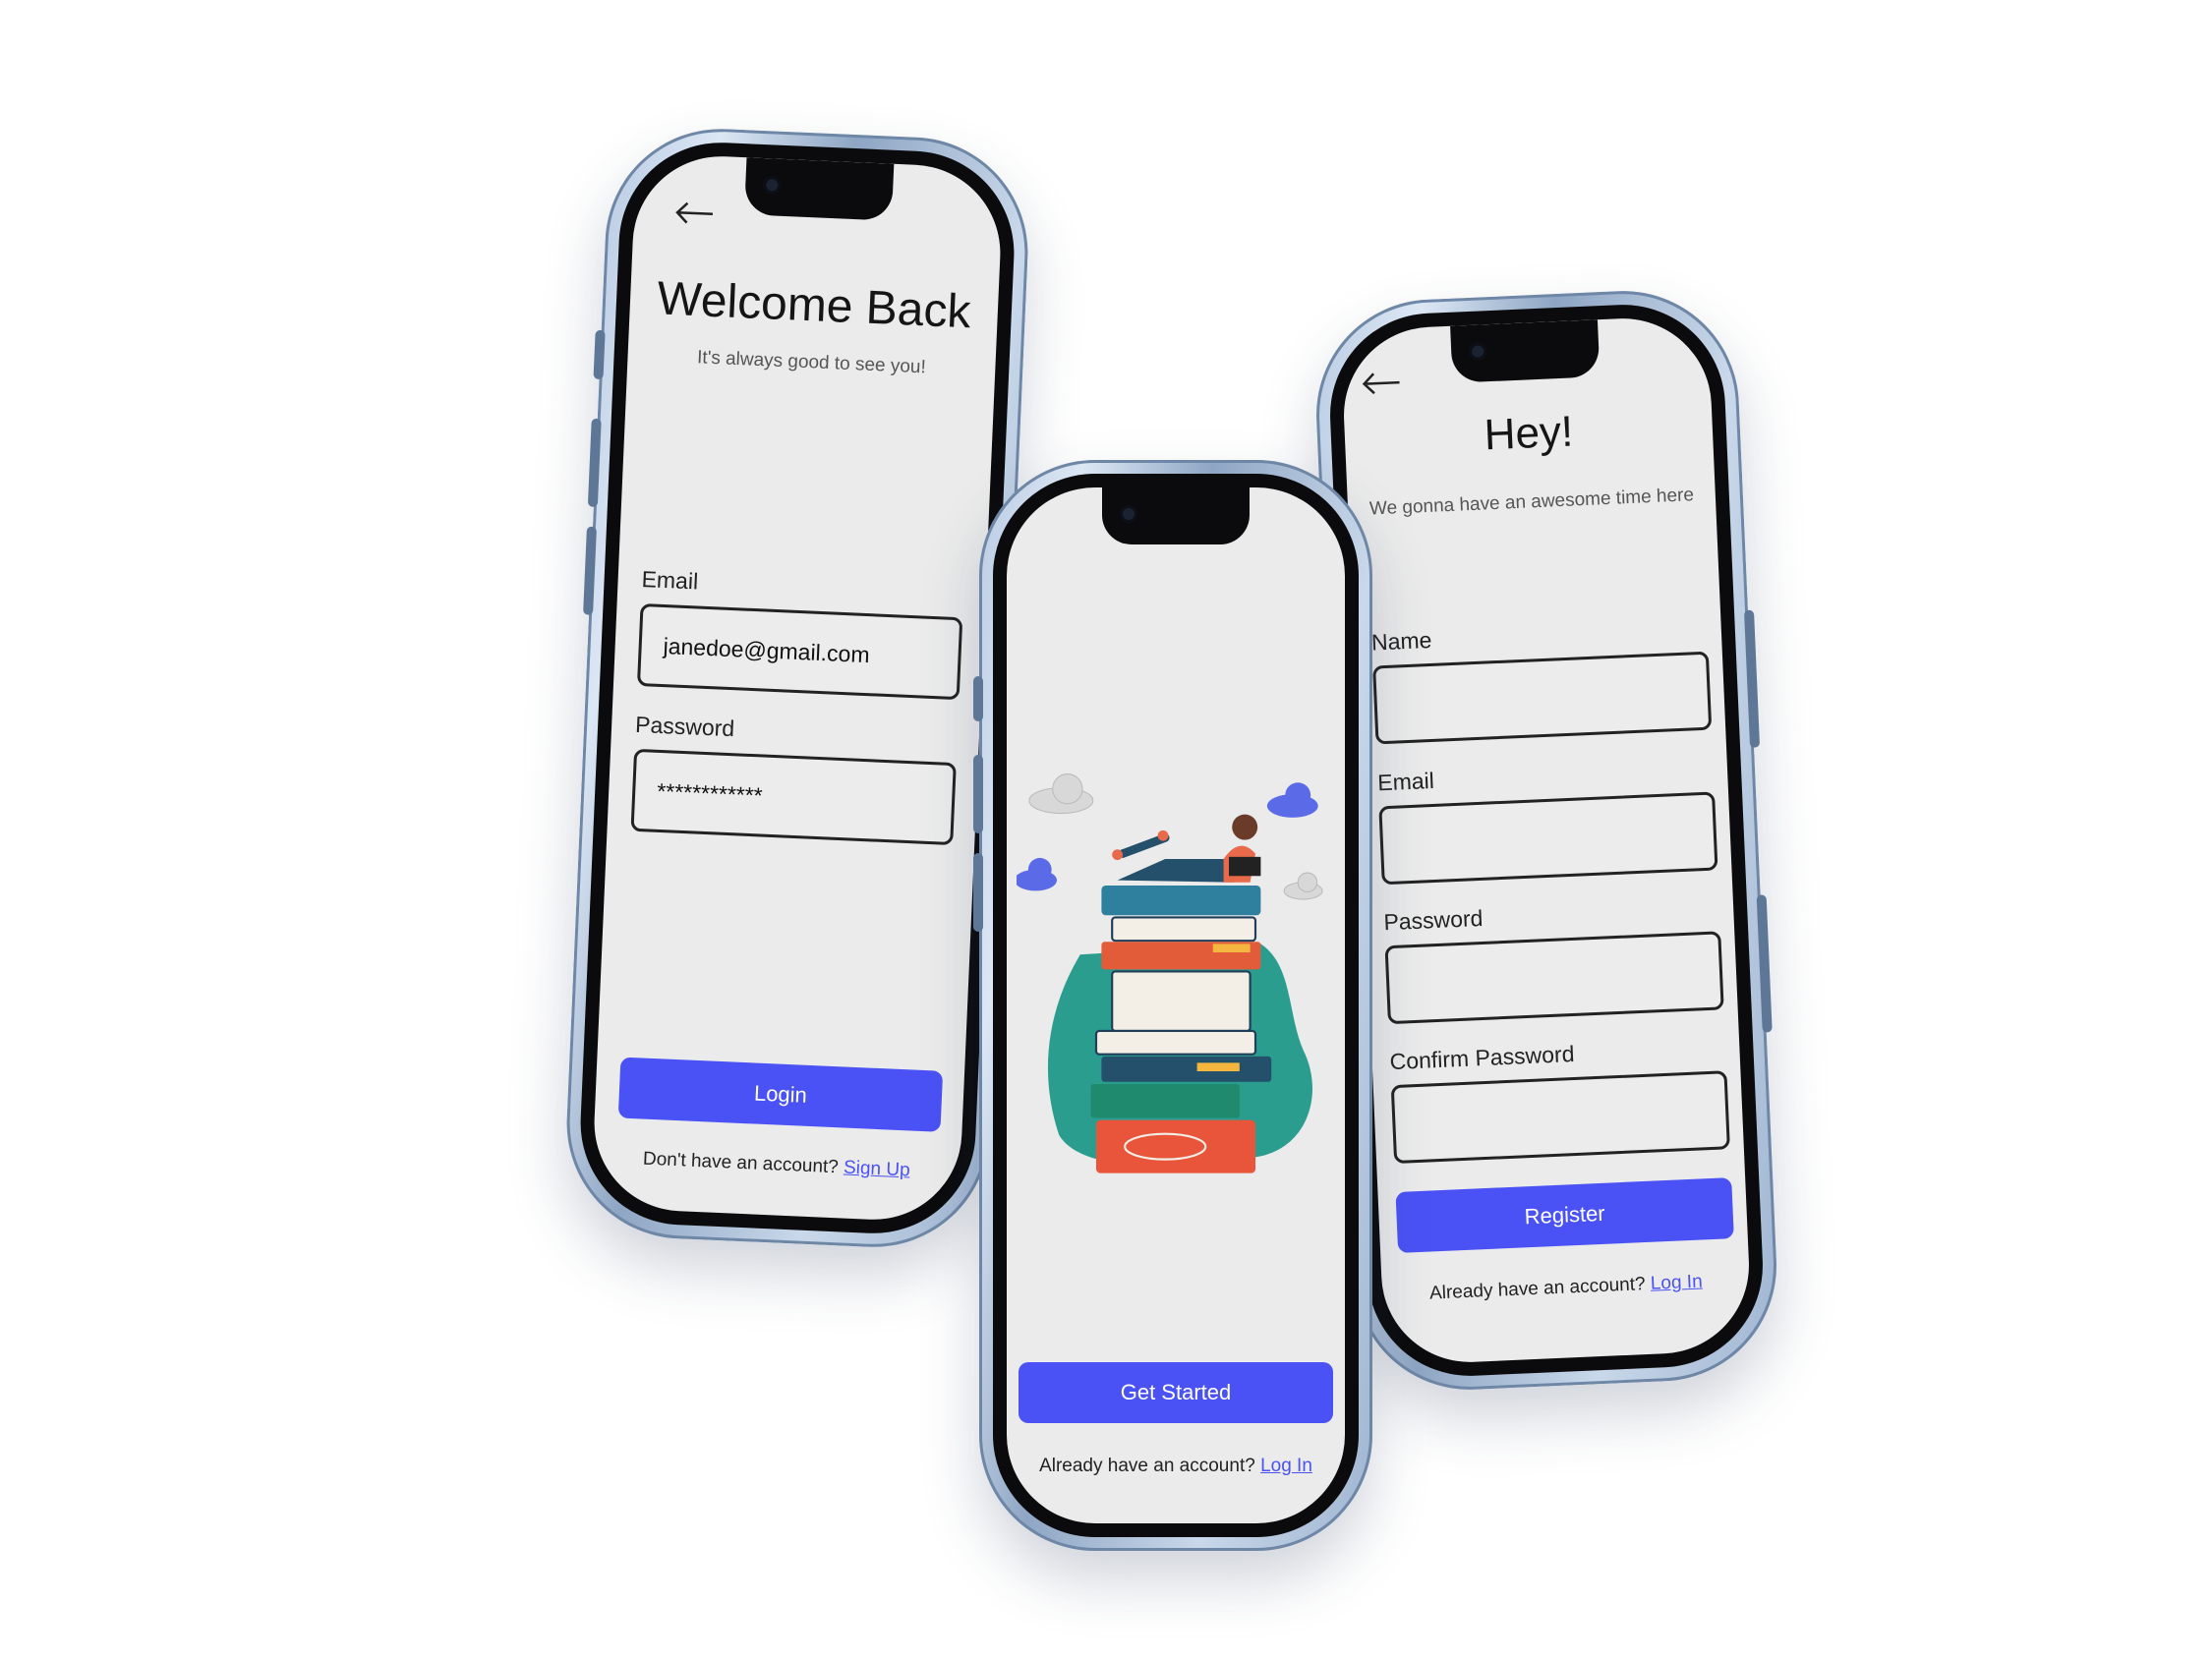 The height and width of the screenshot is (1659, 2212). What do you see at coordinates (1532, 503) in the screenshot?
I see `page-subtitle: We gonna have an awesome time here` at bounding box center [1532, 503].